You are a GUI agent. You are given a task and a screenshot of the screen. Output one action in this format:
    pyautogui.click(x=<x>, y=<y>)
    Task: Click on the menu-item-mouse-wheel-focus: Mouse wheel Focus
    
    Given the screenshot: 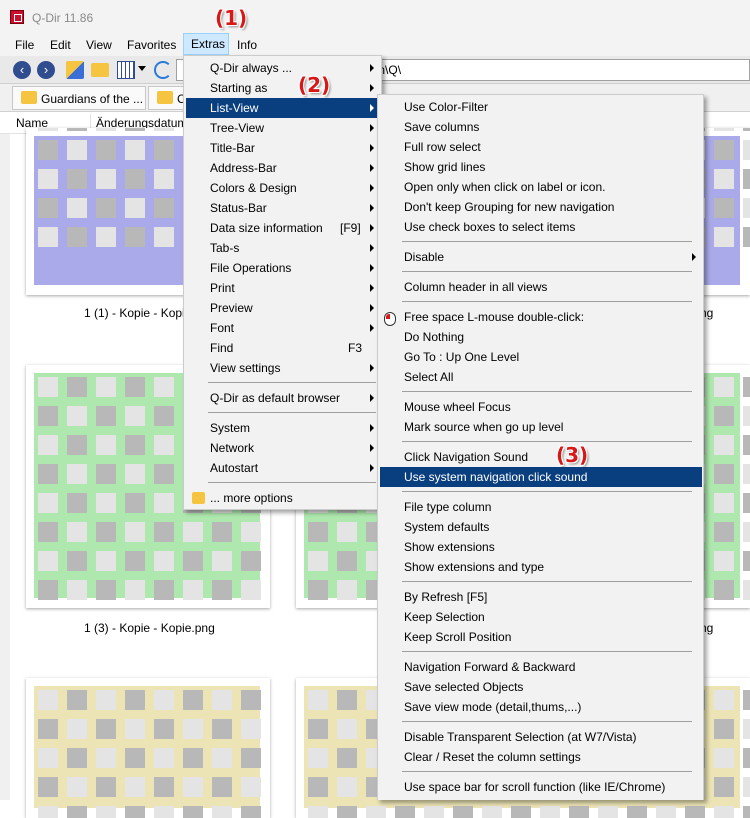 What is the action you would take?
    pyautogui.click(x=541, y=407)
    